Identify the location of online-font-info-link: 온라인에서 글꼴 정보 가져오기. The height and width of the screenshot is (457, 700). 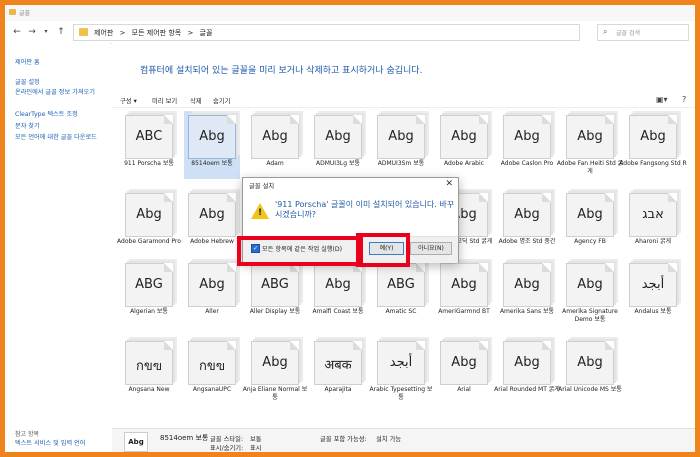
(61, 93).